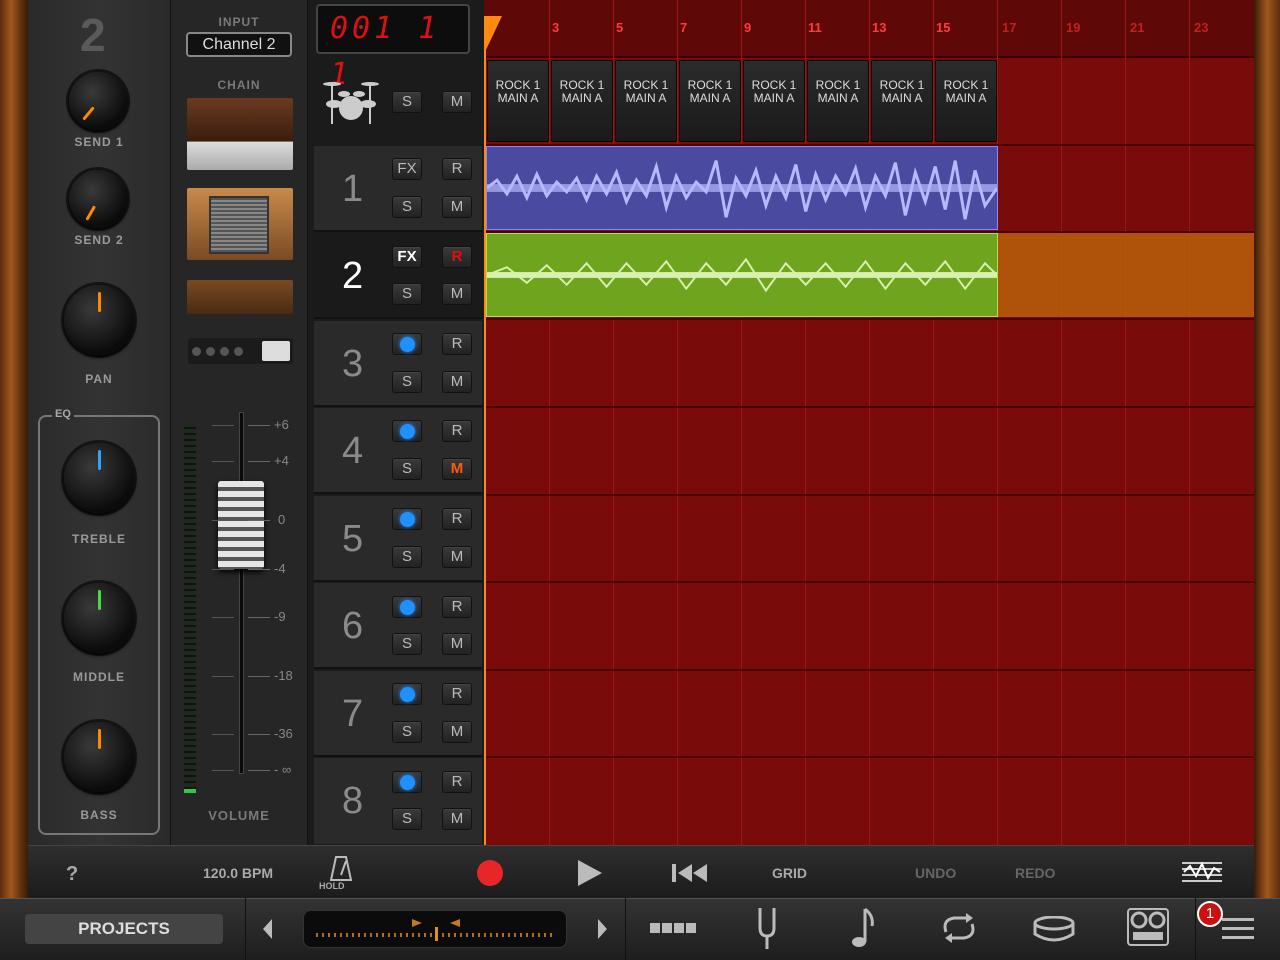 The width and height of the screenshot is (1280, 960). What do you see at coordinates (674, 928) in the screenshot?
I see `song-sections-icon` at bounding box center [674, 928].